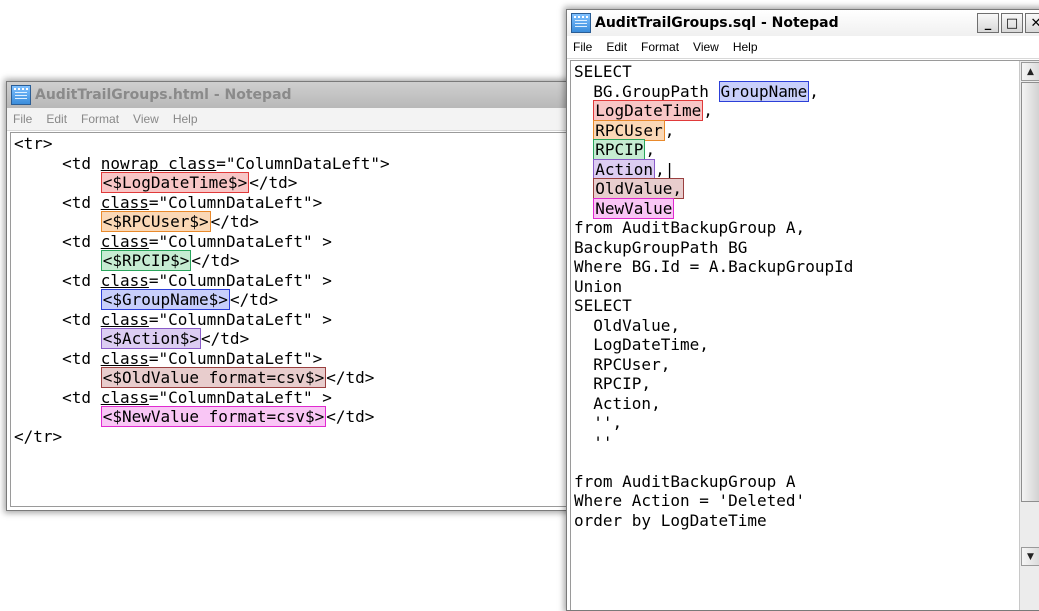 This screenshot has width=1039, height=611. What do you see at coordinates (146, 260) in the screenshot?
I see `highlight-rpcip: <$RPCIP$>` at bounding box center [146, 260].